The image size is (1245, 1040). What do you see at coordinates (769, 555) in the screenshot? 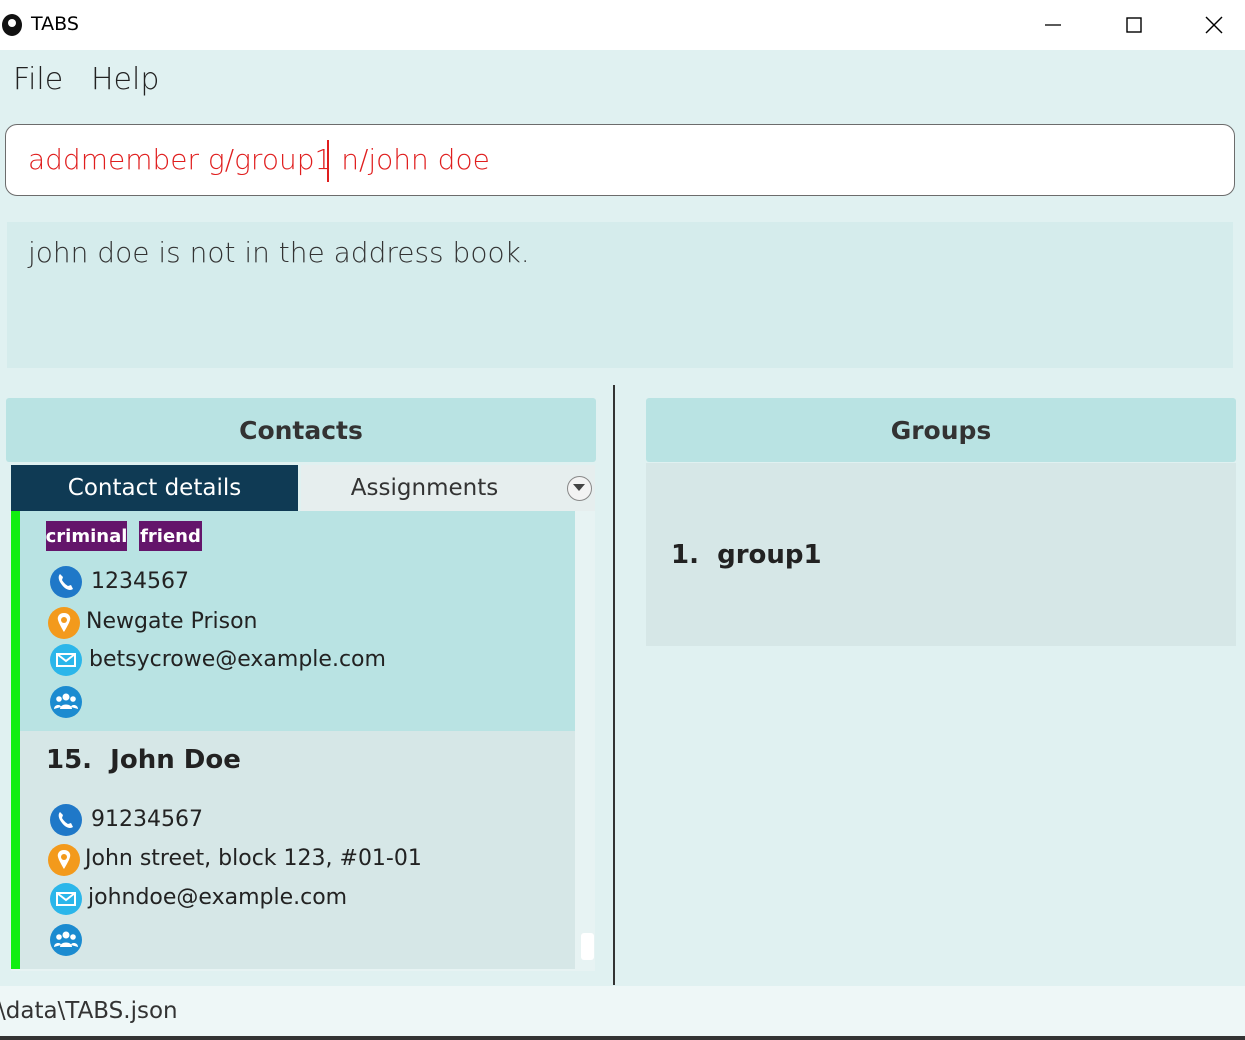
I see `group-name-text: group1` at bounding box center [769, 555].